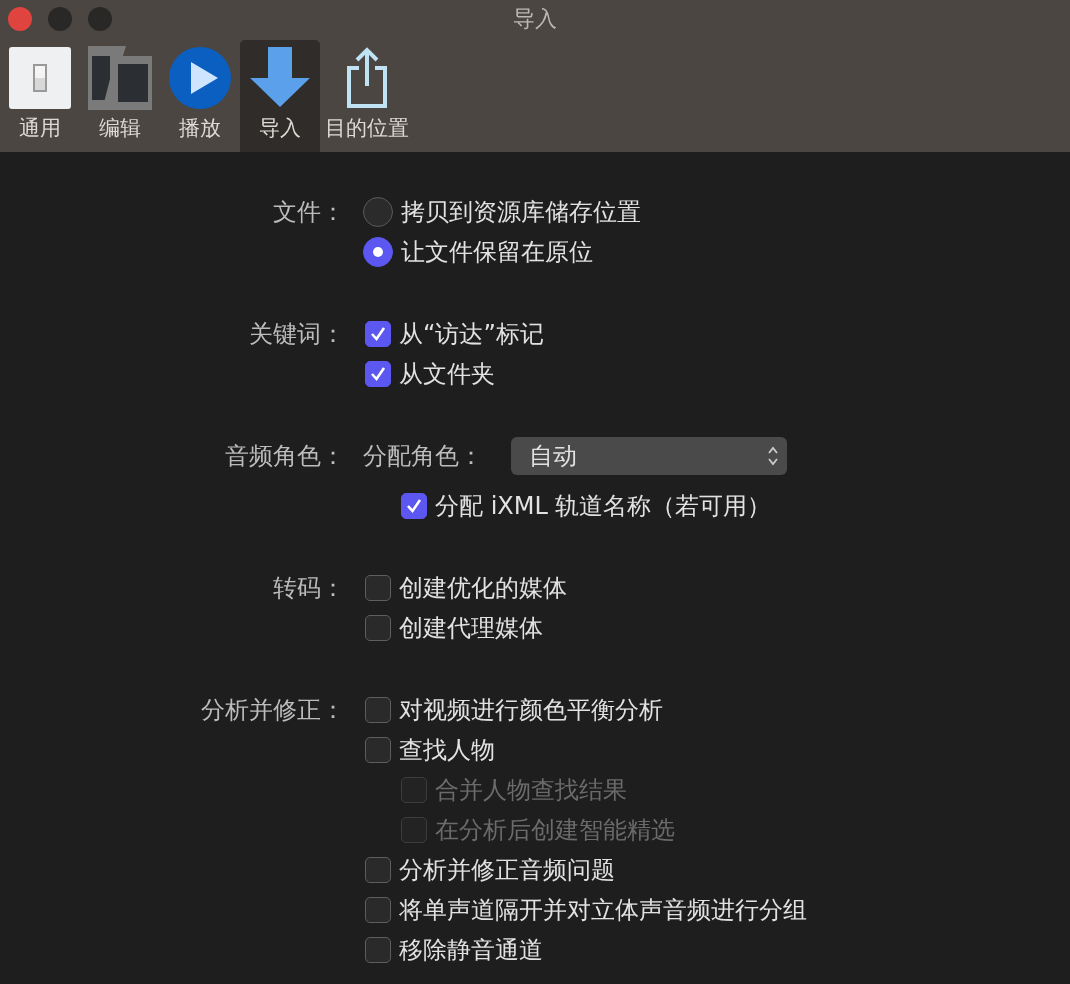  I want to click on chevron-icon, so click(773, 456).